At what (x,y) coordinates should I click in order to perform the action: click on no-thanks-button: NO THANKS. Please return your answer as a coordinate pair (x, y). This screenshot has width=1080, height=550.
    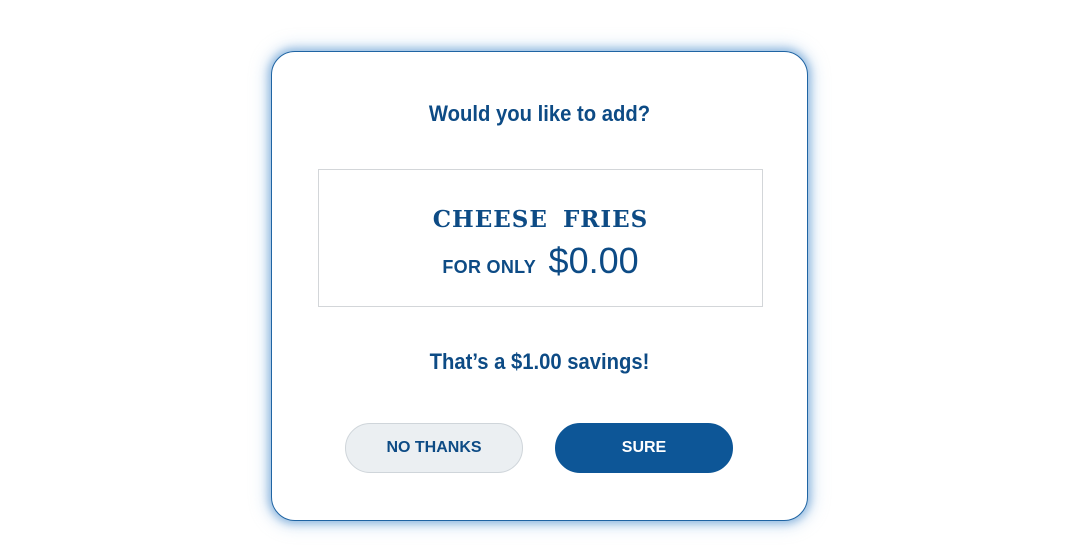
    Looking at the image, I should click on (434, 448).